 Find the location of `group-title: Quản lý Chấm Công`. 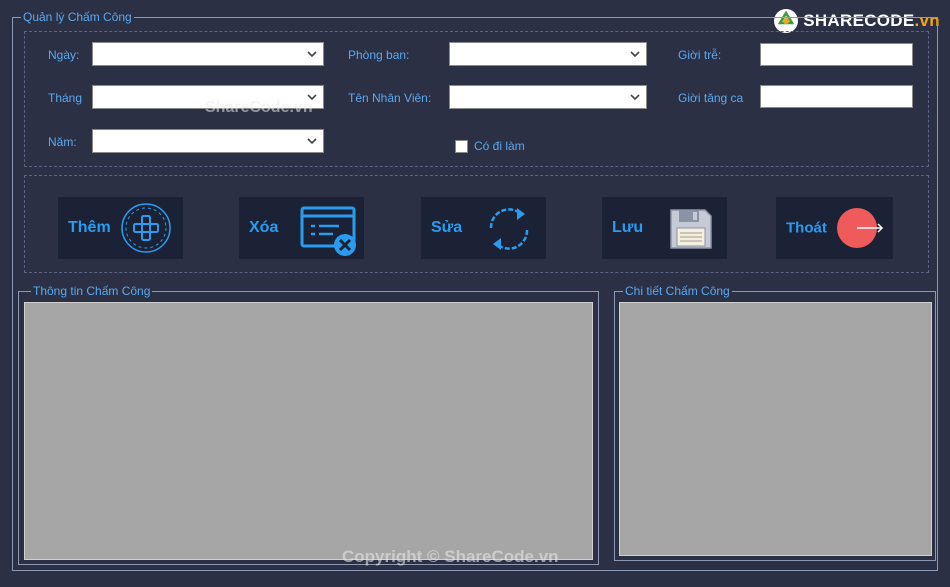

group-title: Quản lý Chấm Công is located at coordinates (77, 17).